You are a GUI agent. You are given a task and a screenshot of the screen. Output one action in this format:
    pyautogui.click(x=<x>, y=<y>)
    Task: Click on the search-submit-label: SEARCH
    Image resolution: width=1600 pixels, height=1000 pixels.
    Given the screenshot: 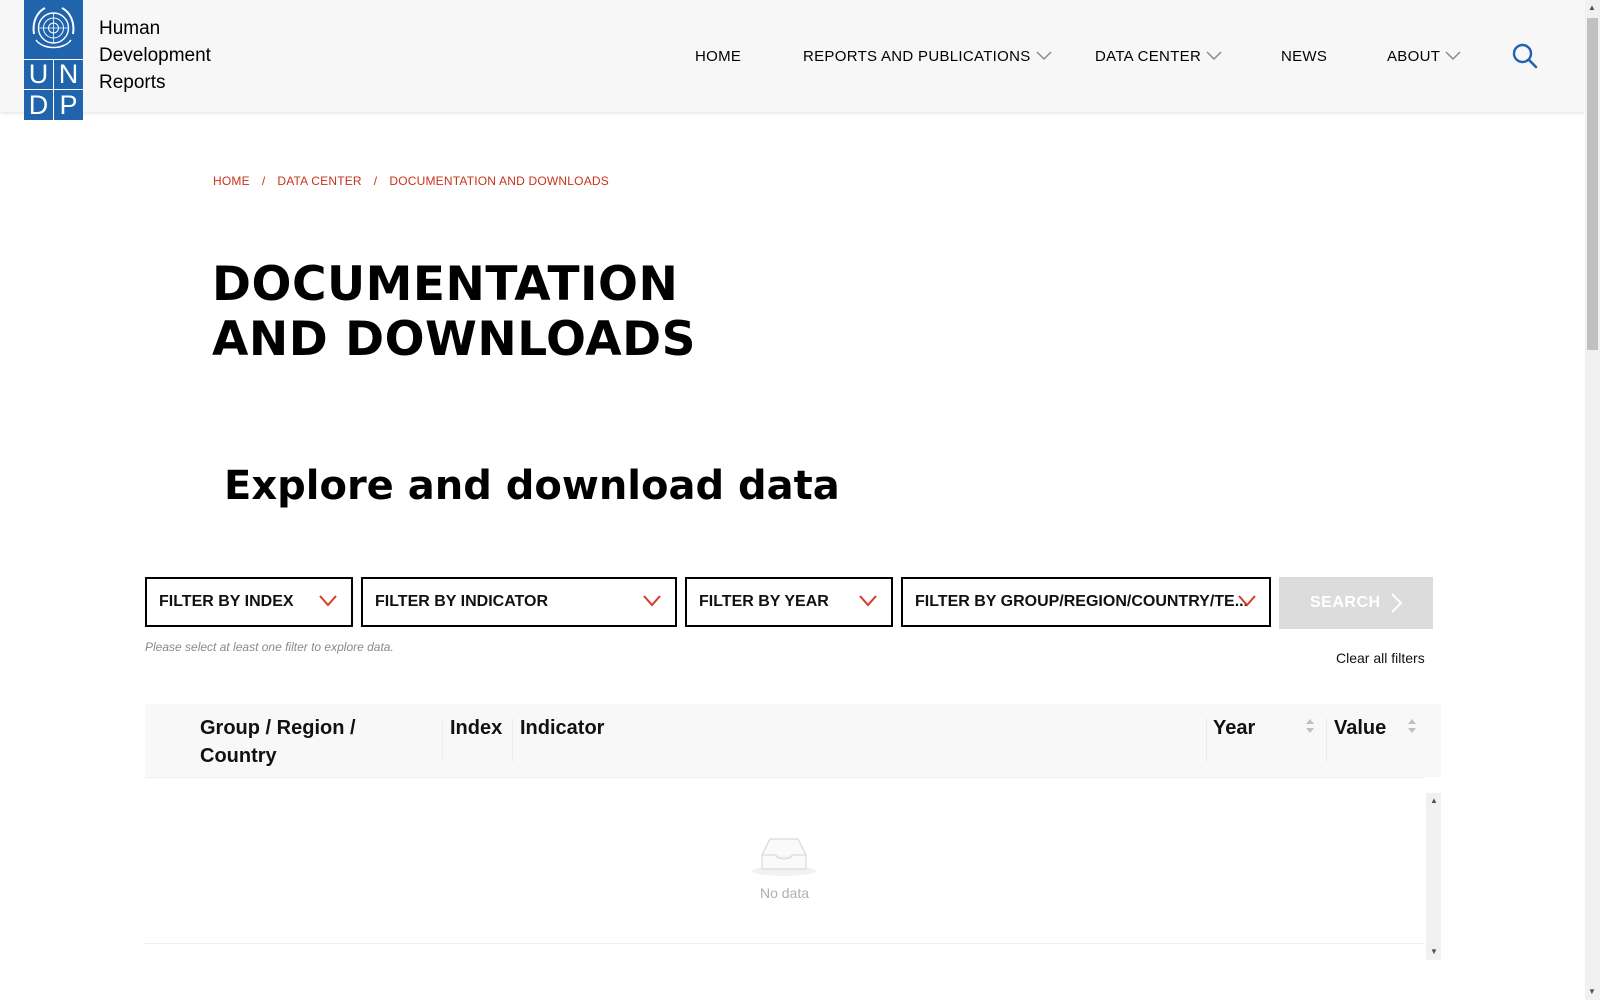 What is the action you would take?
    pyautogui.click(x=1345, y=602)
    